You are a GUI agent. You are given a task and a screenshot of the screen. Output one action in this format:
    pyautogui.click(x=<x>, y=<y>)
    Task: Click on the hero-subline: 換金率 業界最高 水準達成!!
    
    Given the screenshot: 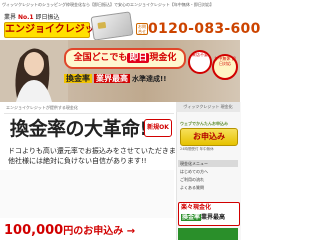 What is the action you would take?
    pyautogui.click(x=124, y=79)
    